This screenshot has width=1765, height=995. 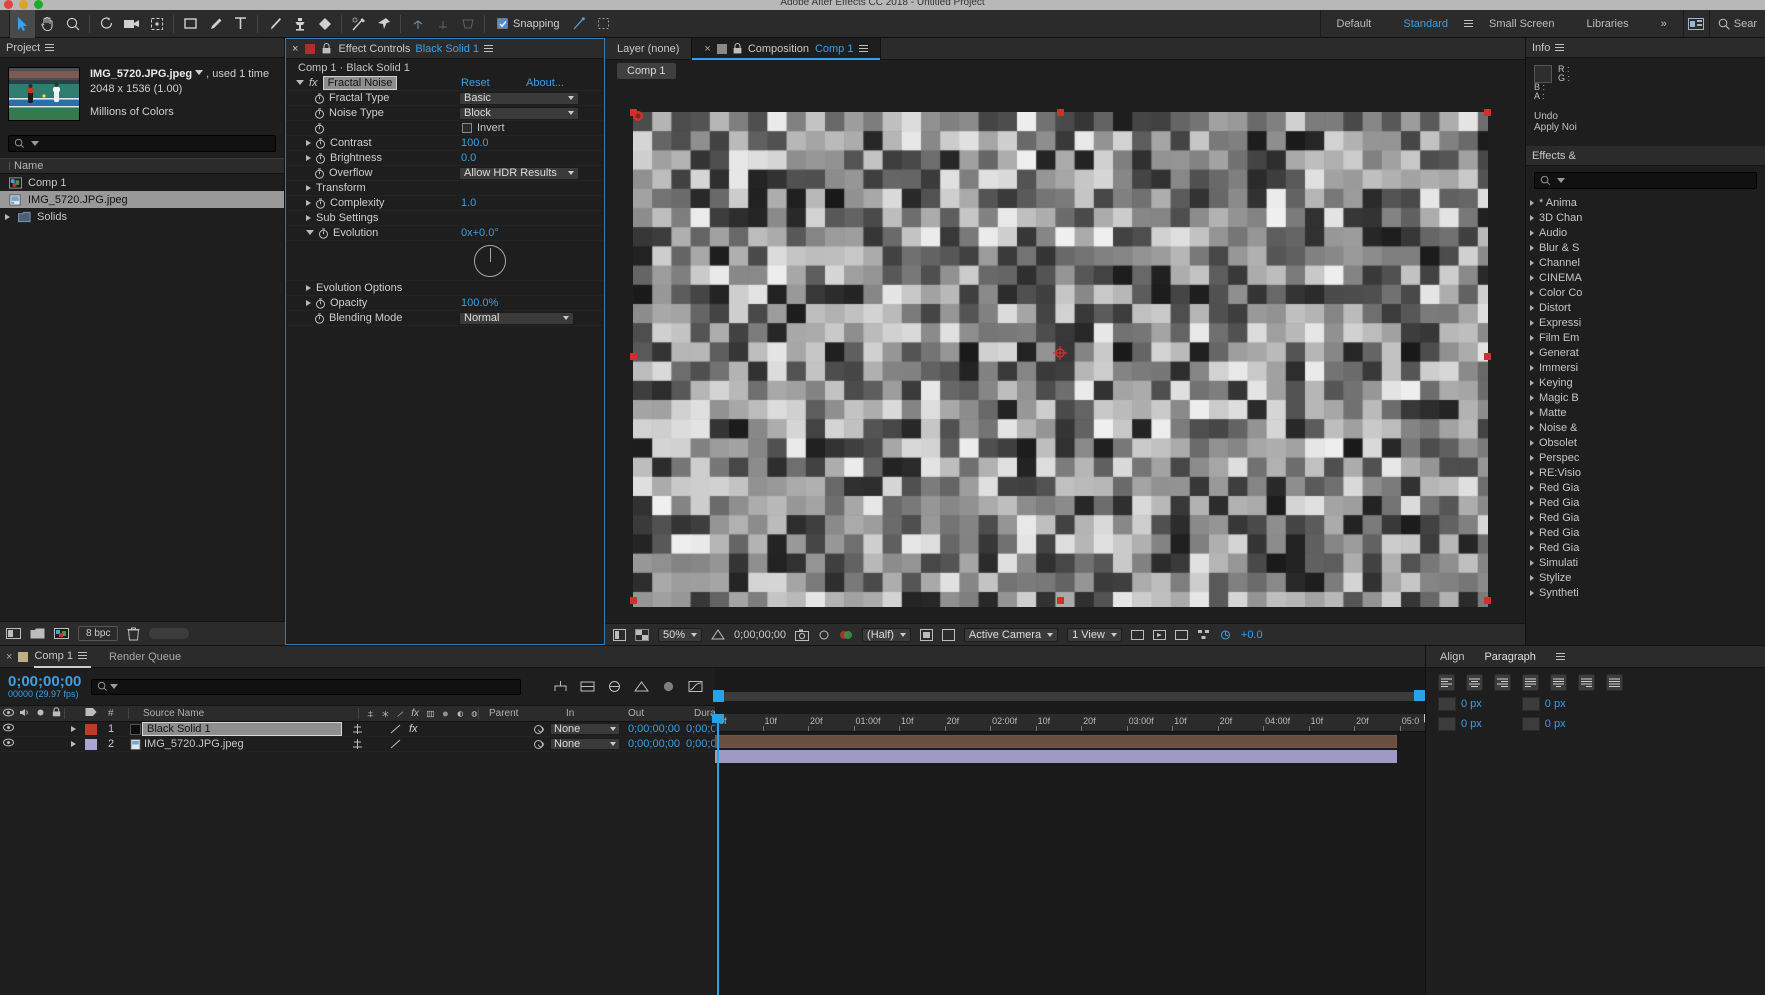 I want to click on timeline-link-icon, so click(x=1181, y=635).